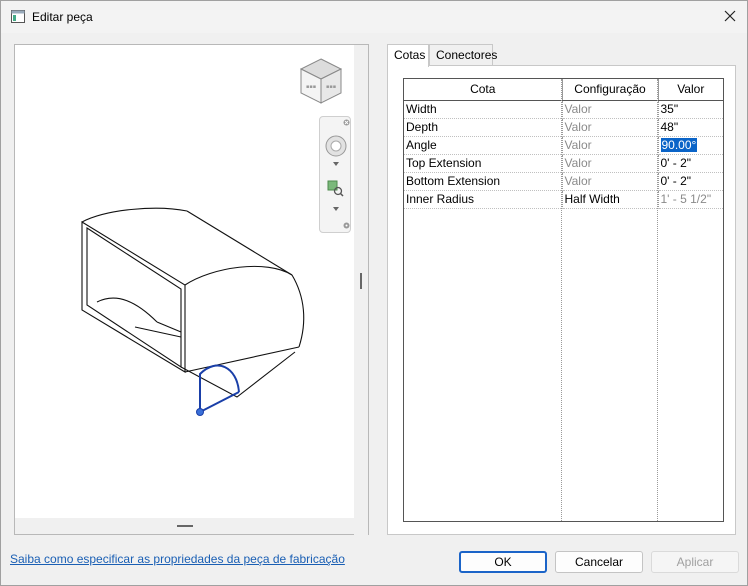  What do you see at coordinates (690, 127) in the screenshot?
I see `dimension-value-cell: 48"` at bounding box center [690, 127].